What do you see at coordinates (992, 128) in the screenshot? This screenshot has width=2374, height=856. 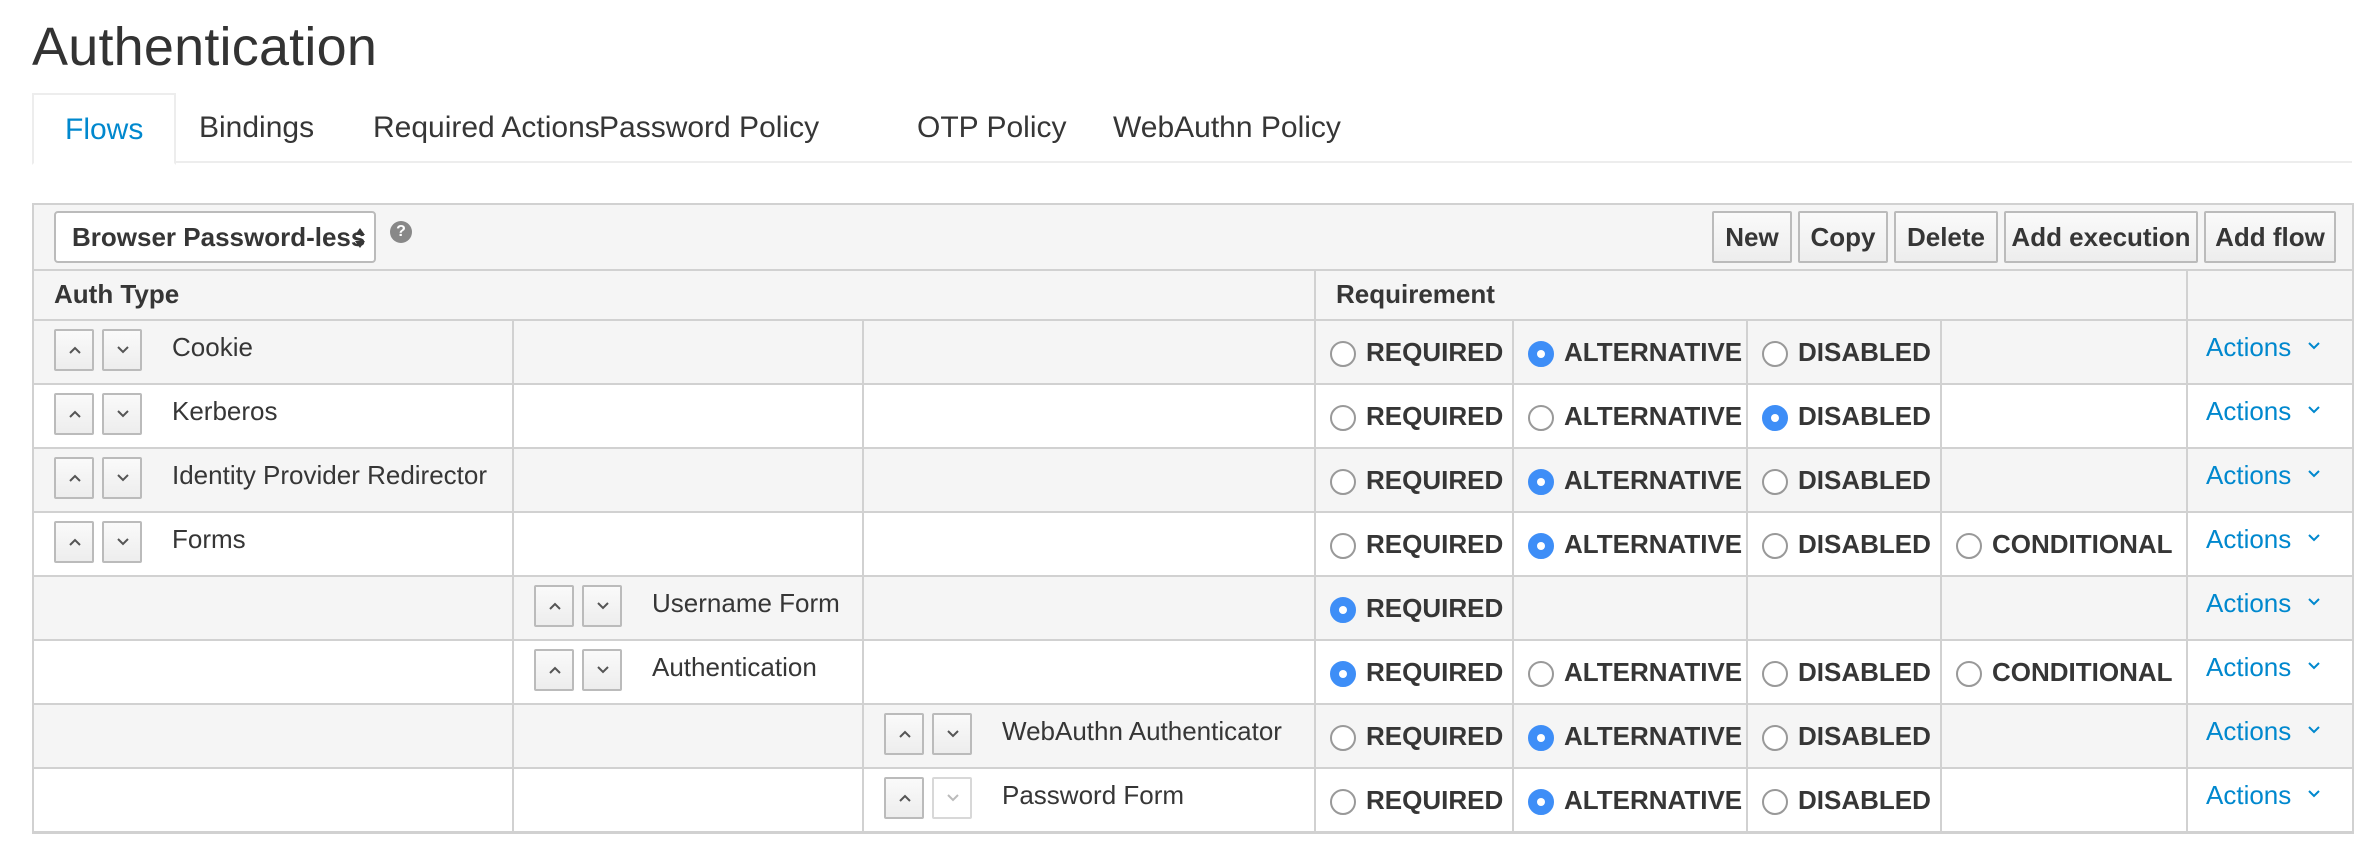 I see `tab-otp-policy: OTP Policy` at bounding box center [992, 128].